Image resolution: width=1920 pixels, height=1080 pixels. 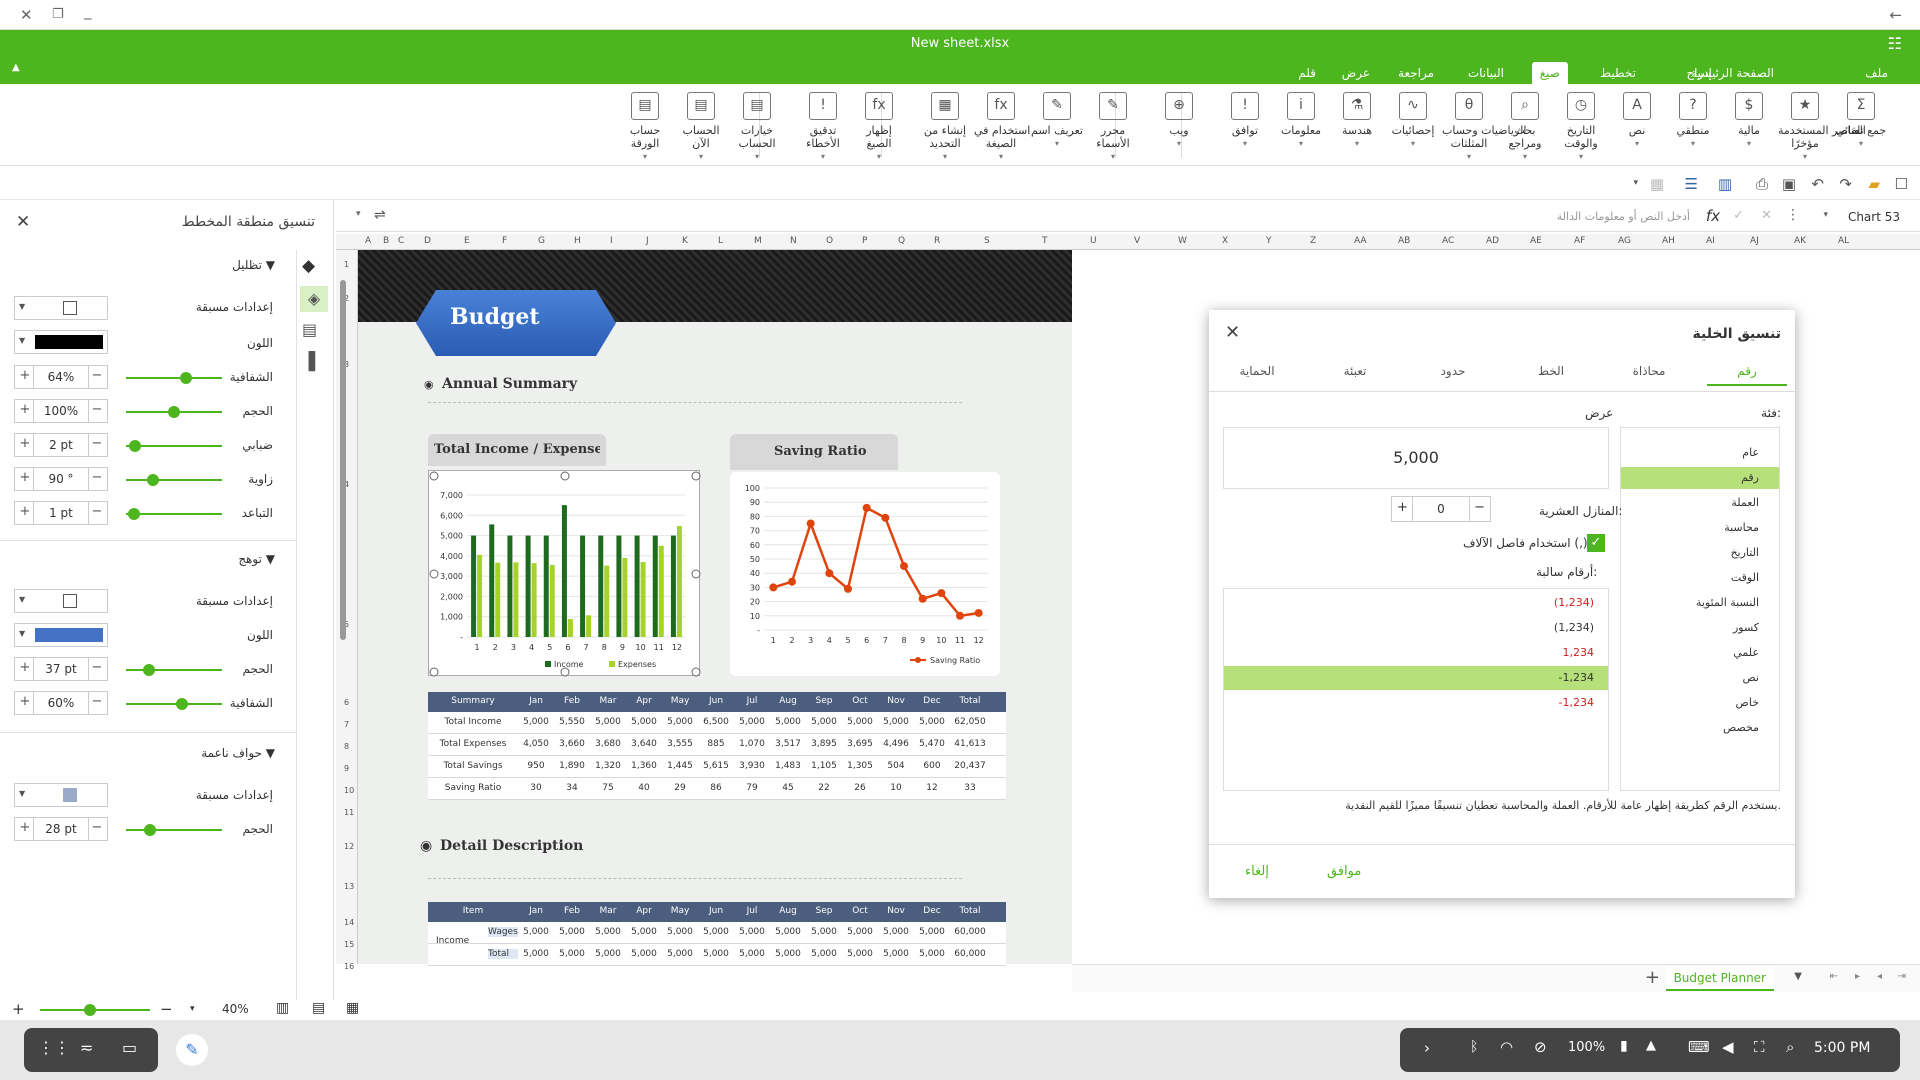 I want to click on table-cell: 3,640, so click(x=644, y=744).